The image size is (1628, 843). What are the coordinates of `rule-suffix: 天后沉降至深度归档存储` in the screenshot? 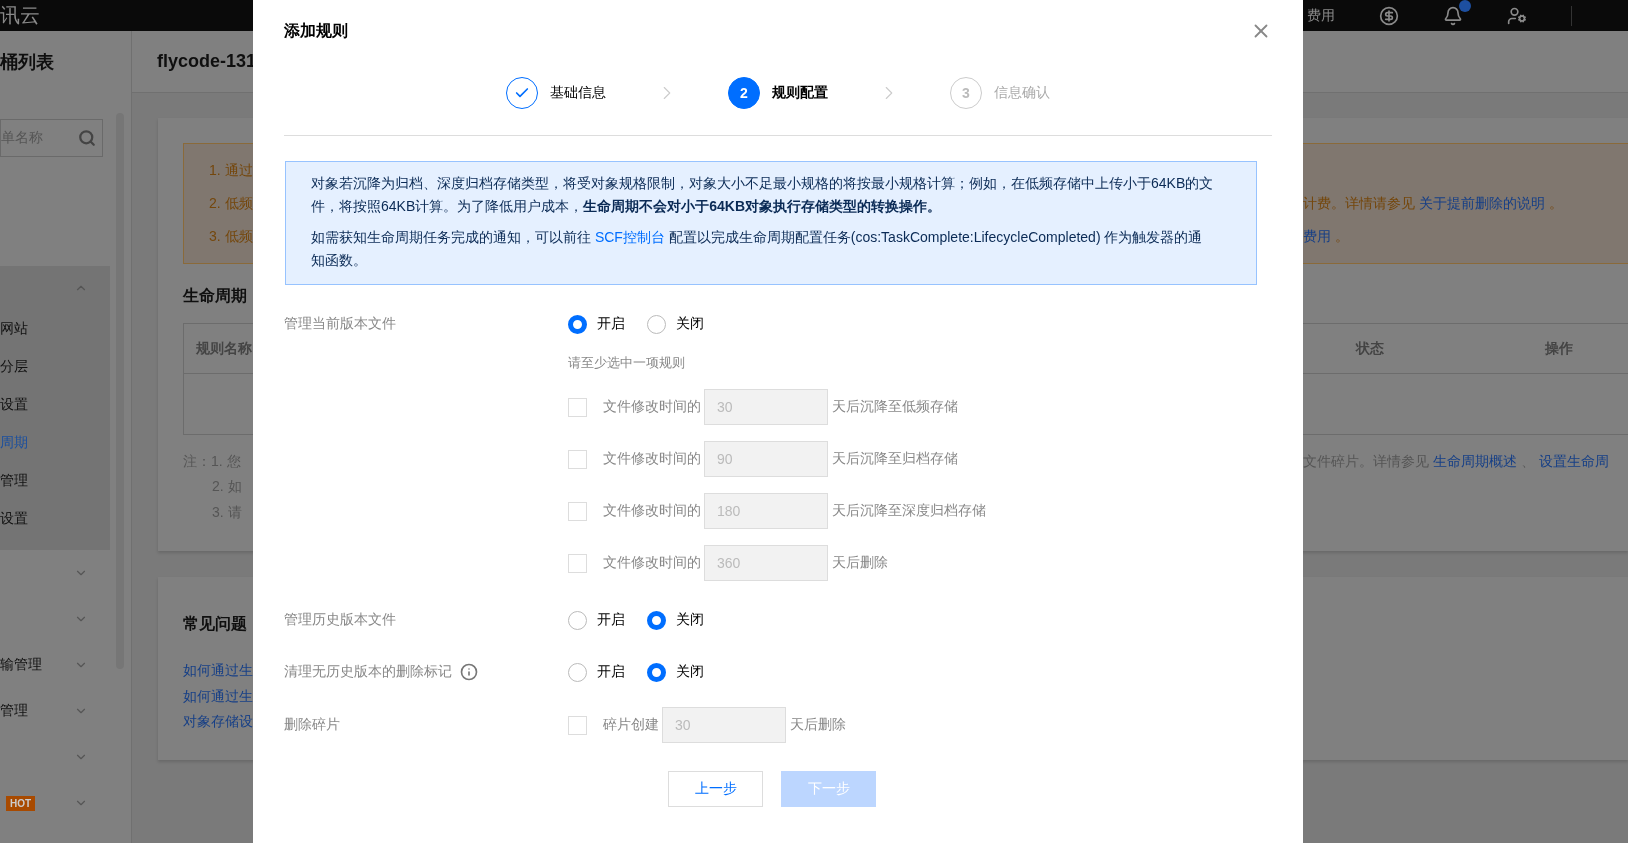 It's located at (909, 511).